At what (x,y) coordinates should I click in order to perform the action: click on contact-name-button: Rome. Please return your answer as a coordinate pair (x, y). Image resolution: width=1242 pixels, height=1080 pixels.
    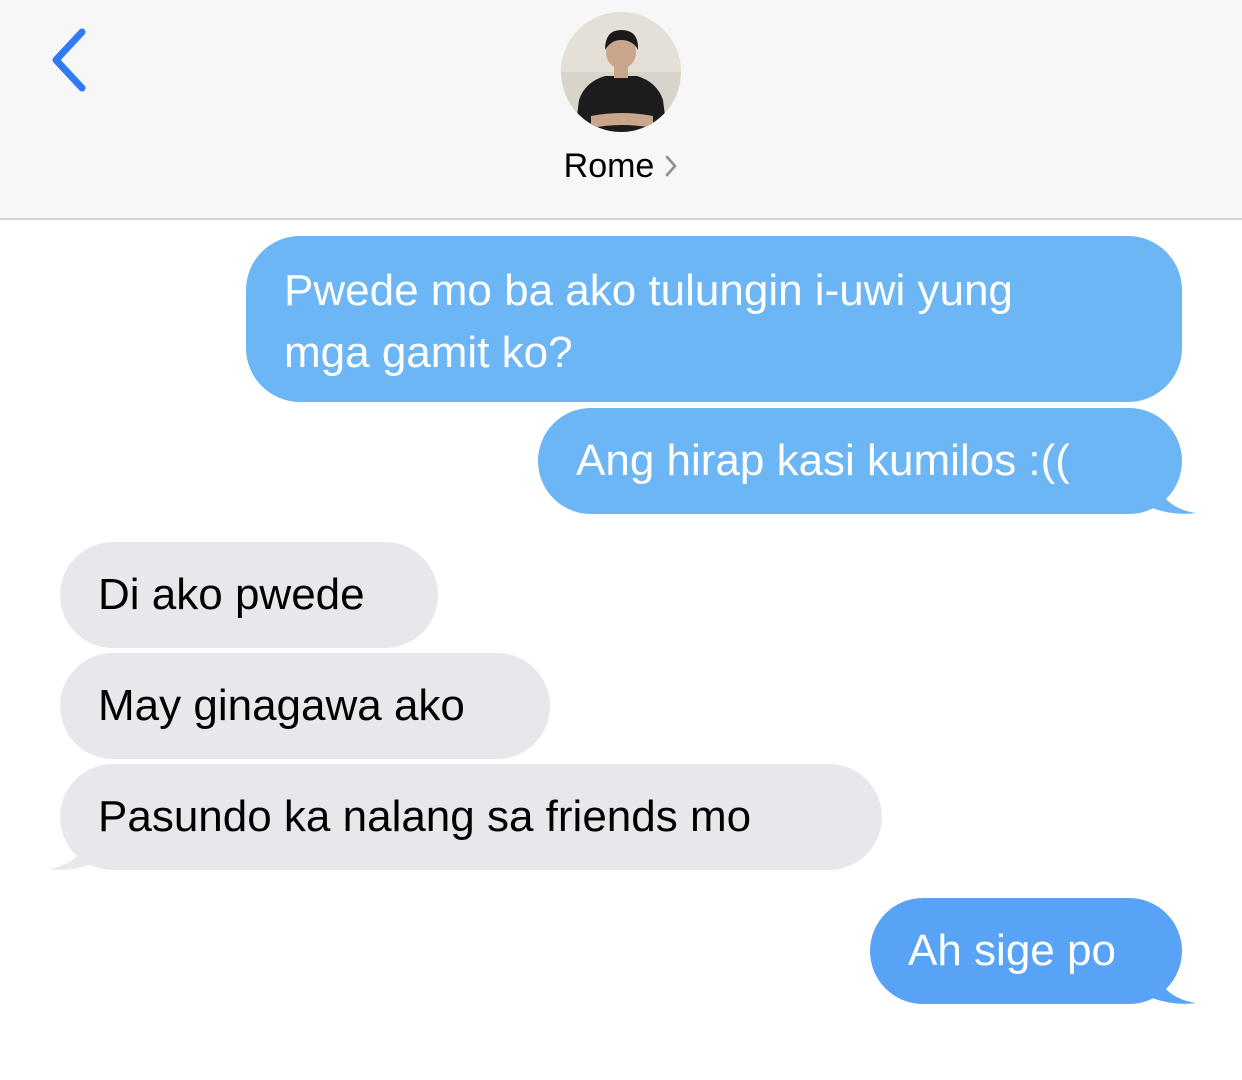
    Looking at the image, I should click on (621, 166).